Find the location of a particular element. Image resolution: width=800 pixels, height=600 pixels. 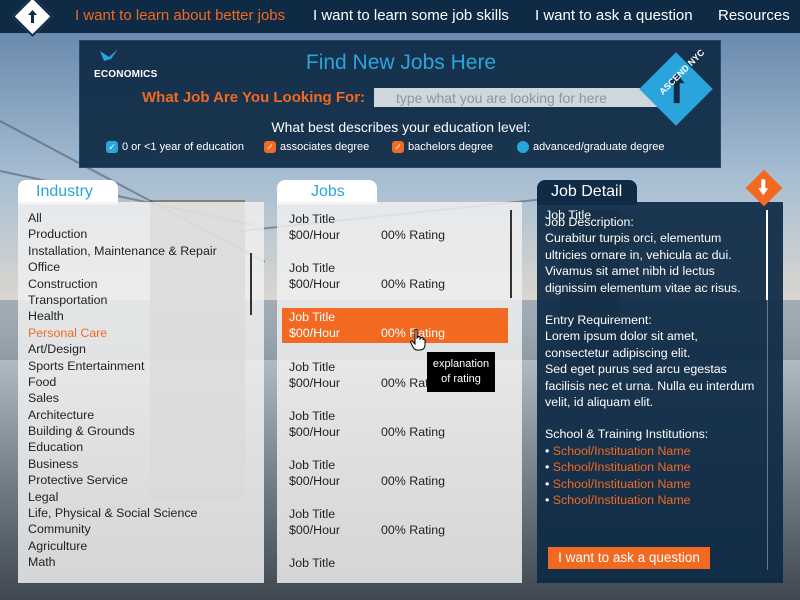

industry-item: Community is located at coordinates (122, 529).